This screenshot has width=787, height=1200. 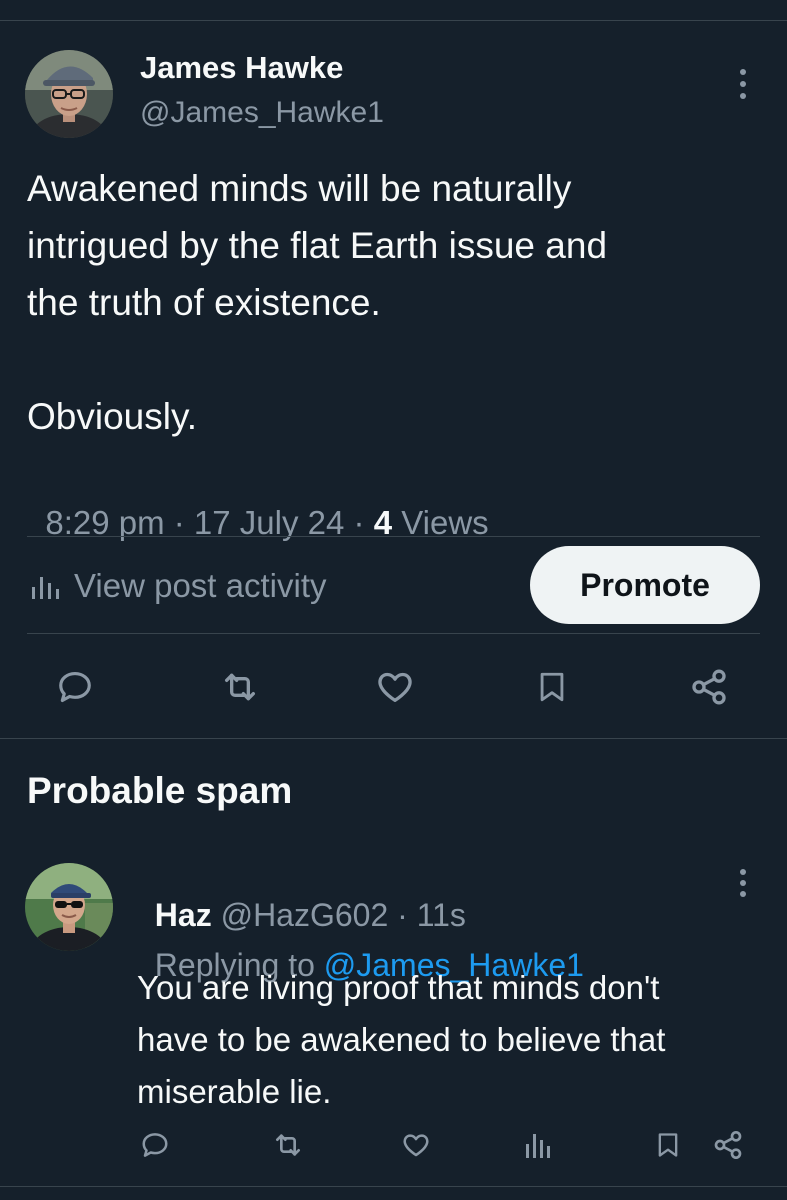 What do you see at coordinates (234, 1091) in the screenshot?
I see `reply-text-line: miserable lie.` at bounding box center [234, 1091].